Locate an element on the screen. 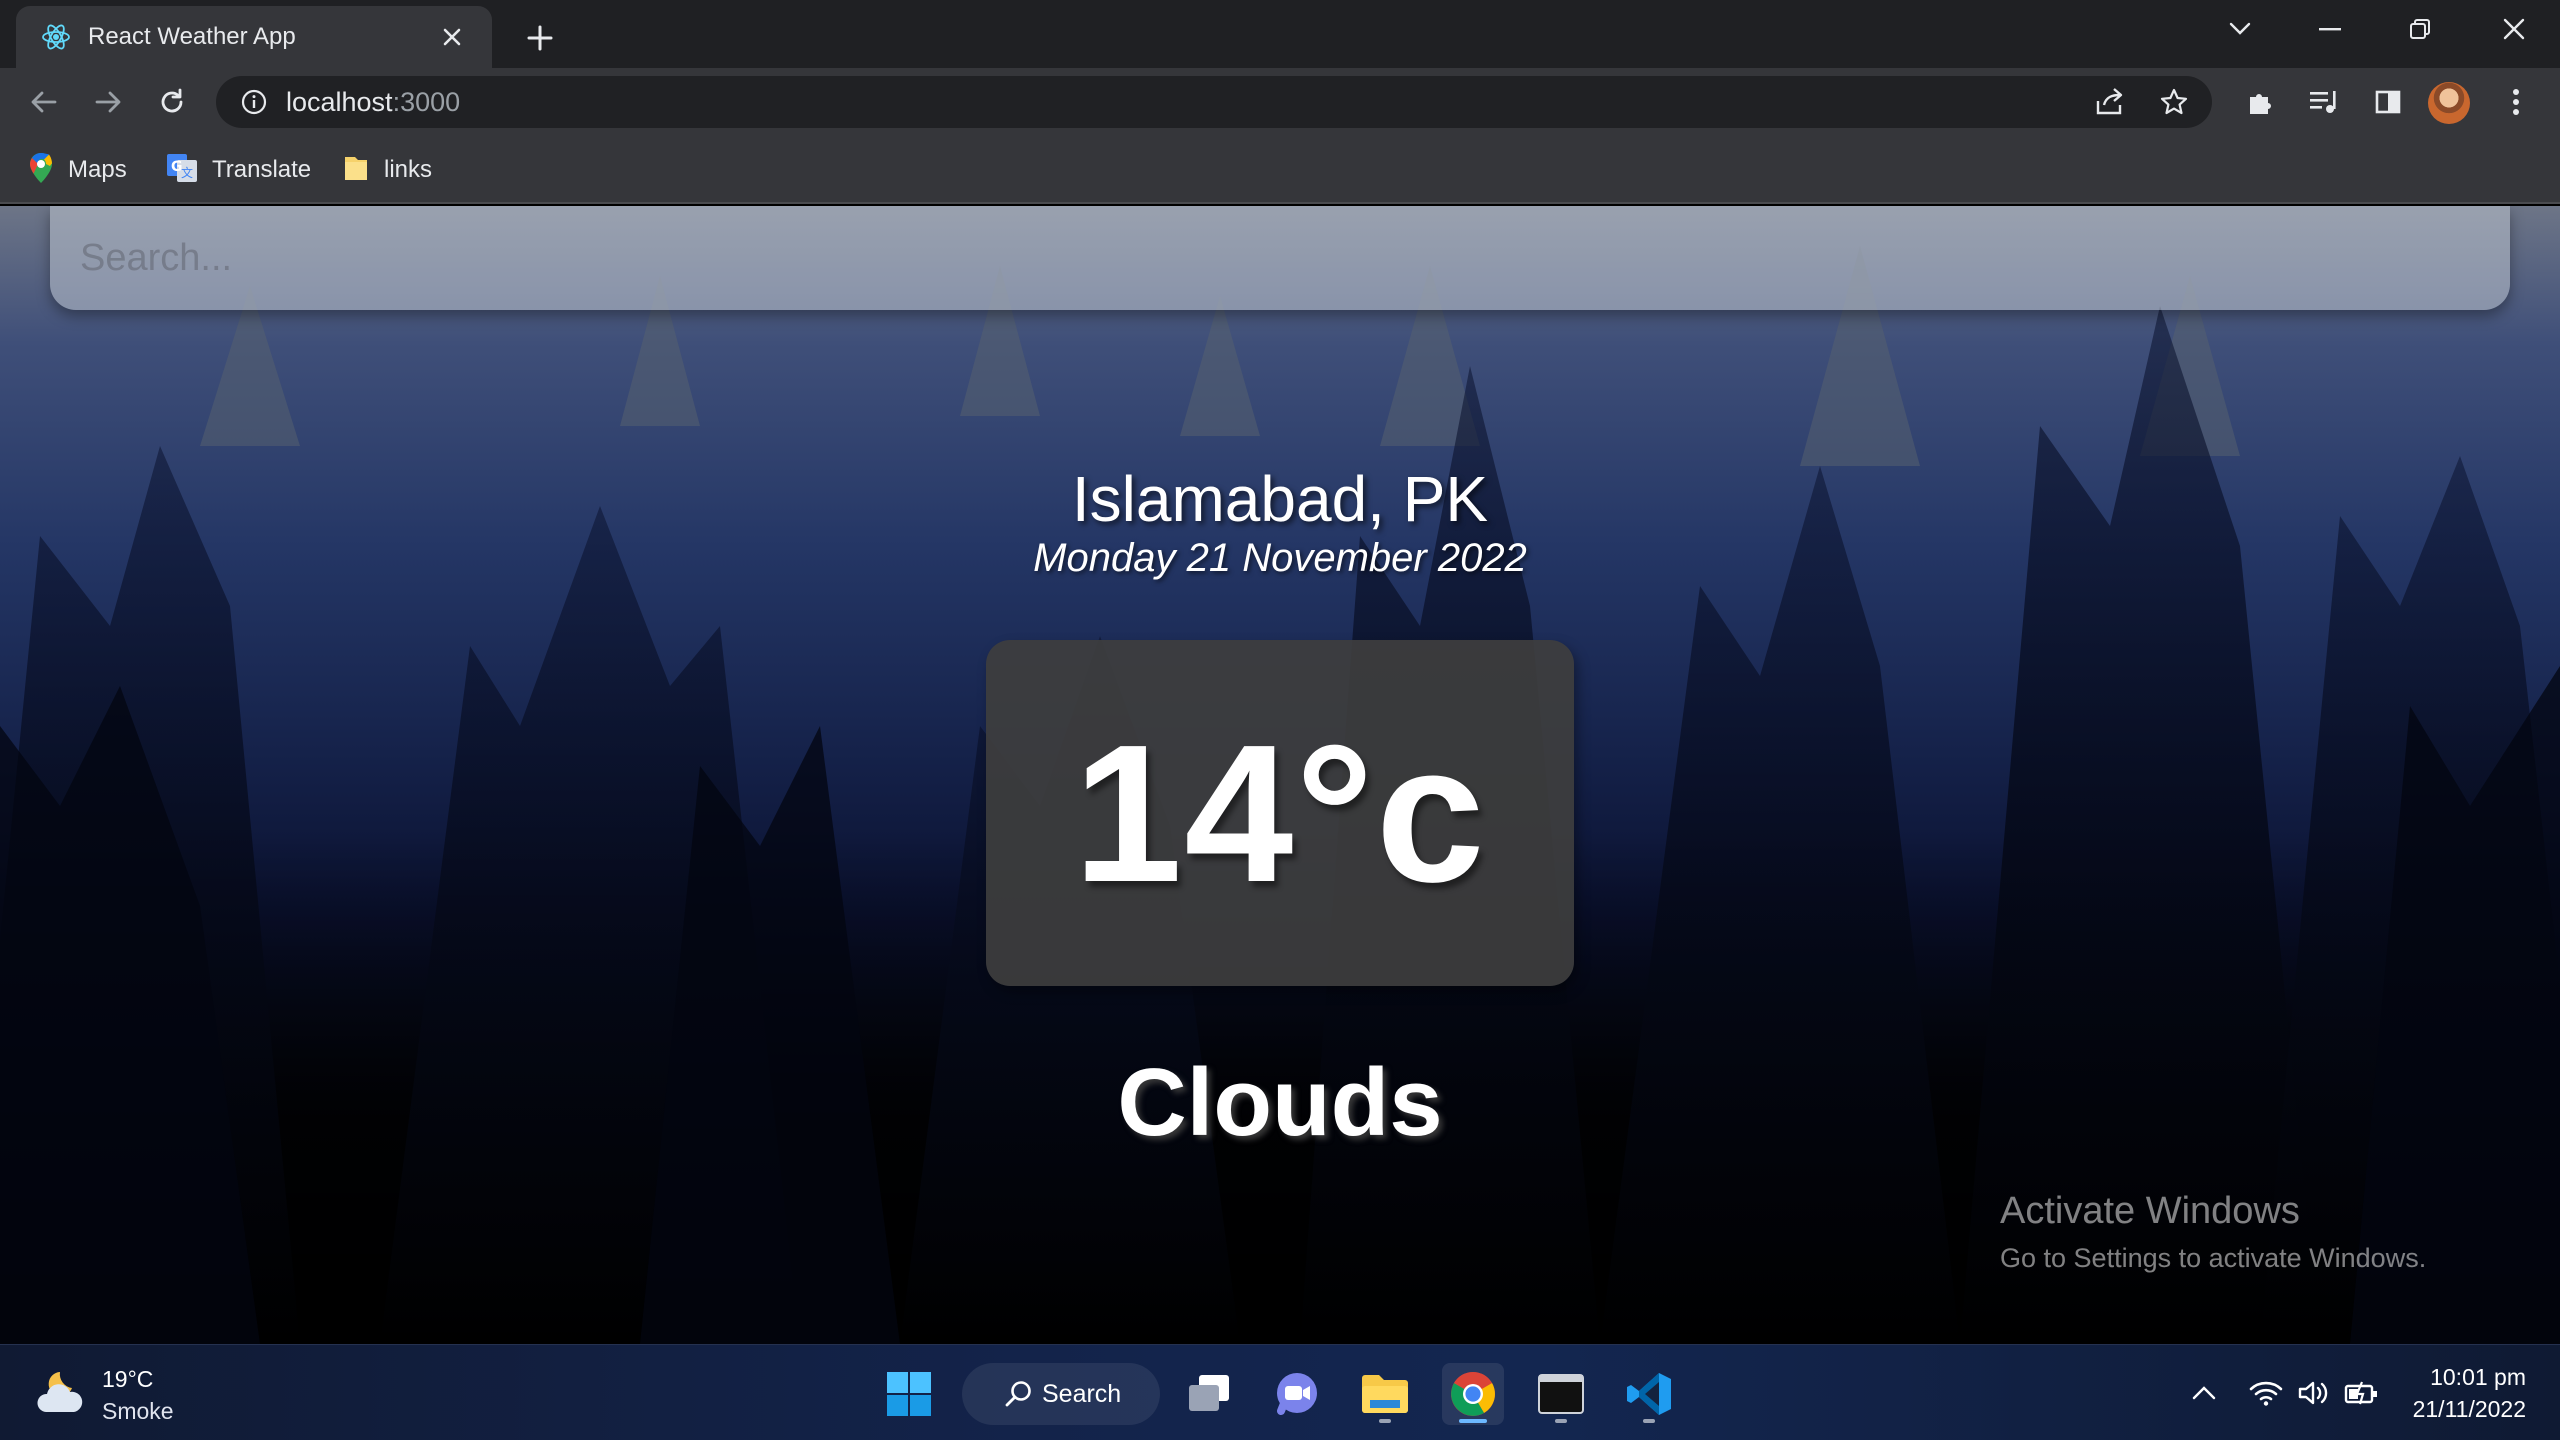 The height and width of the screenshot is (1440, 2560). search-icon is located at coordinates (1019, 1396).